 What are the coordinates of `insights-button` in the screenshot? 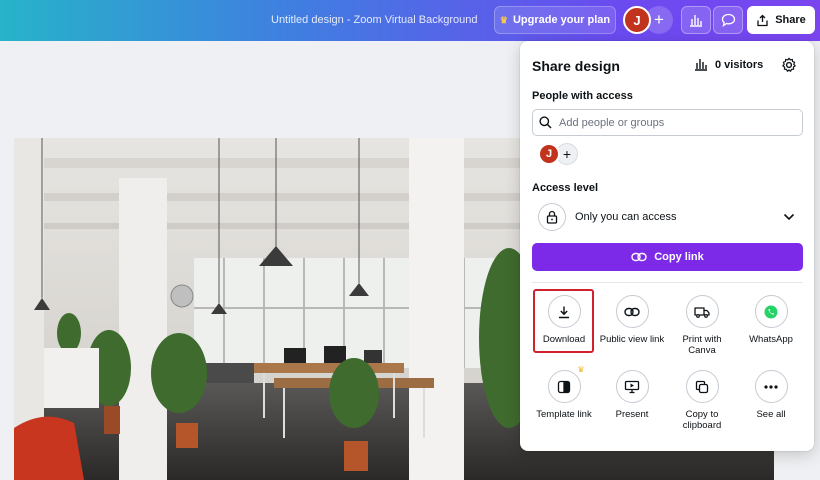 It's located at (696, 20).